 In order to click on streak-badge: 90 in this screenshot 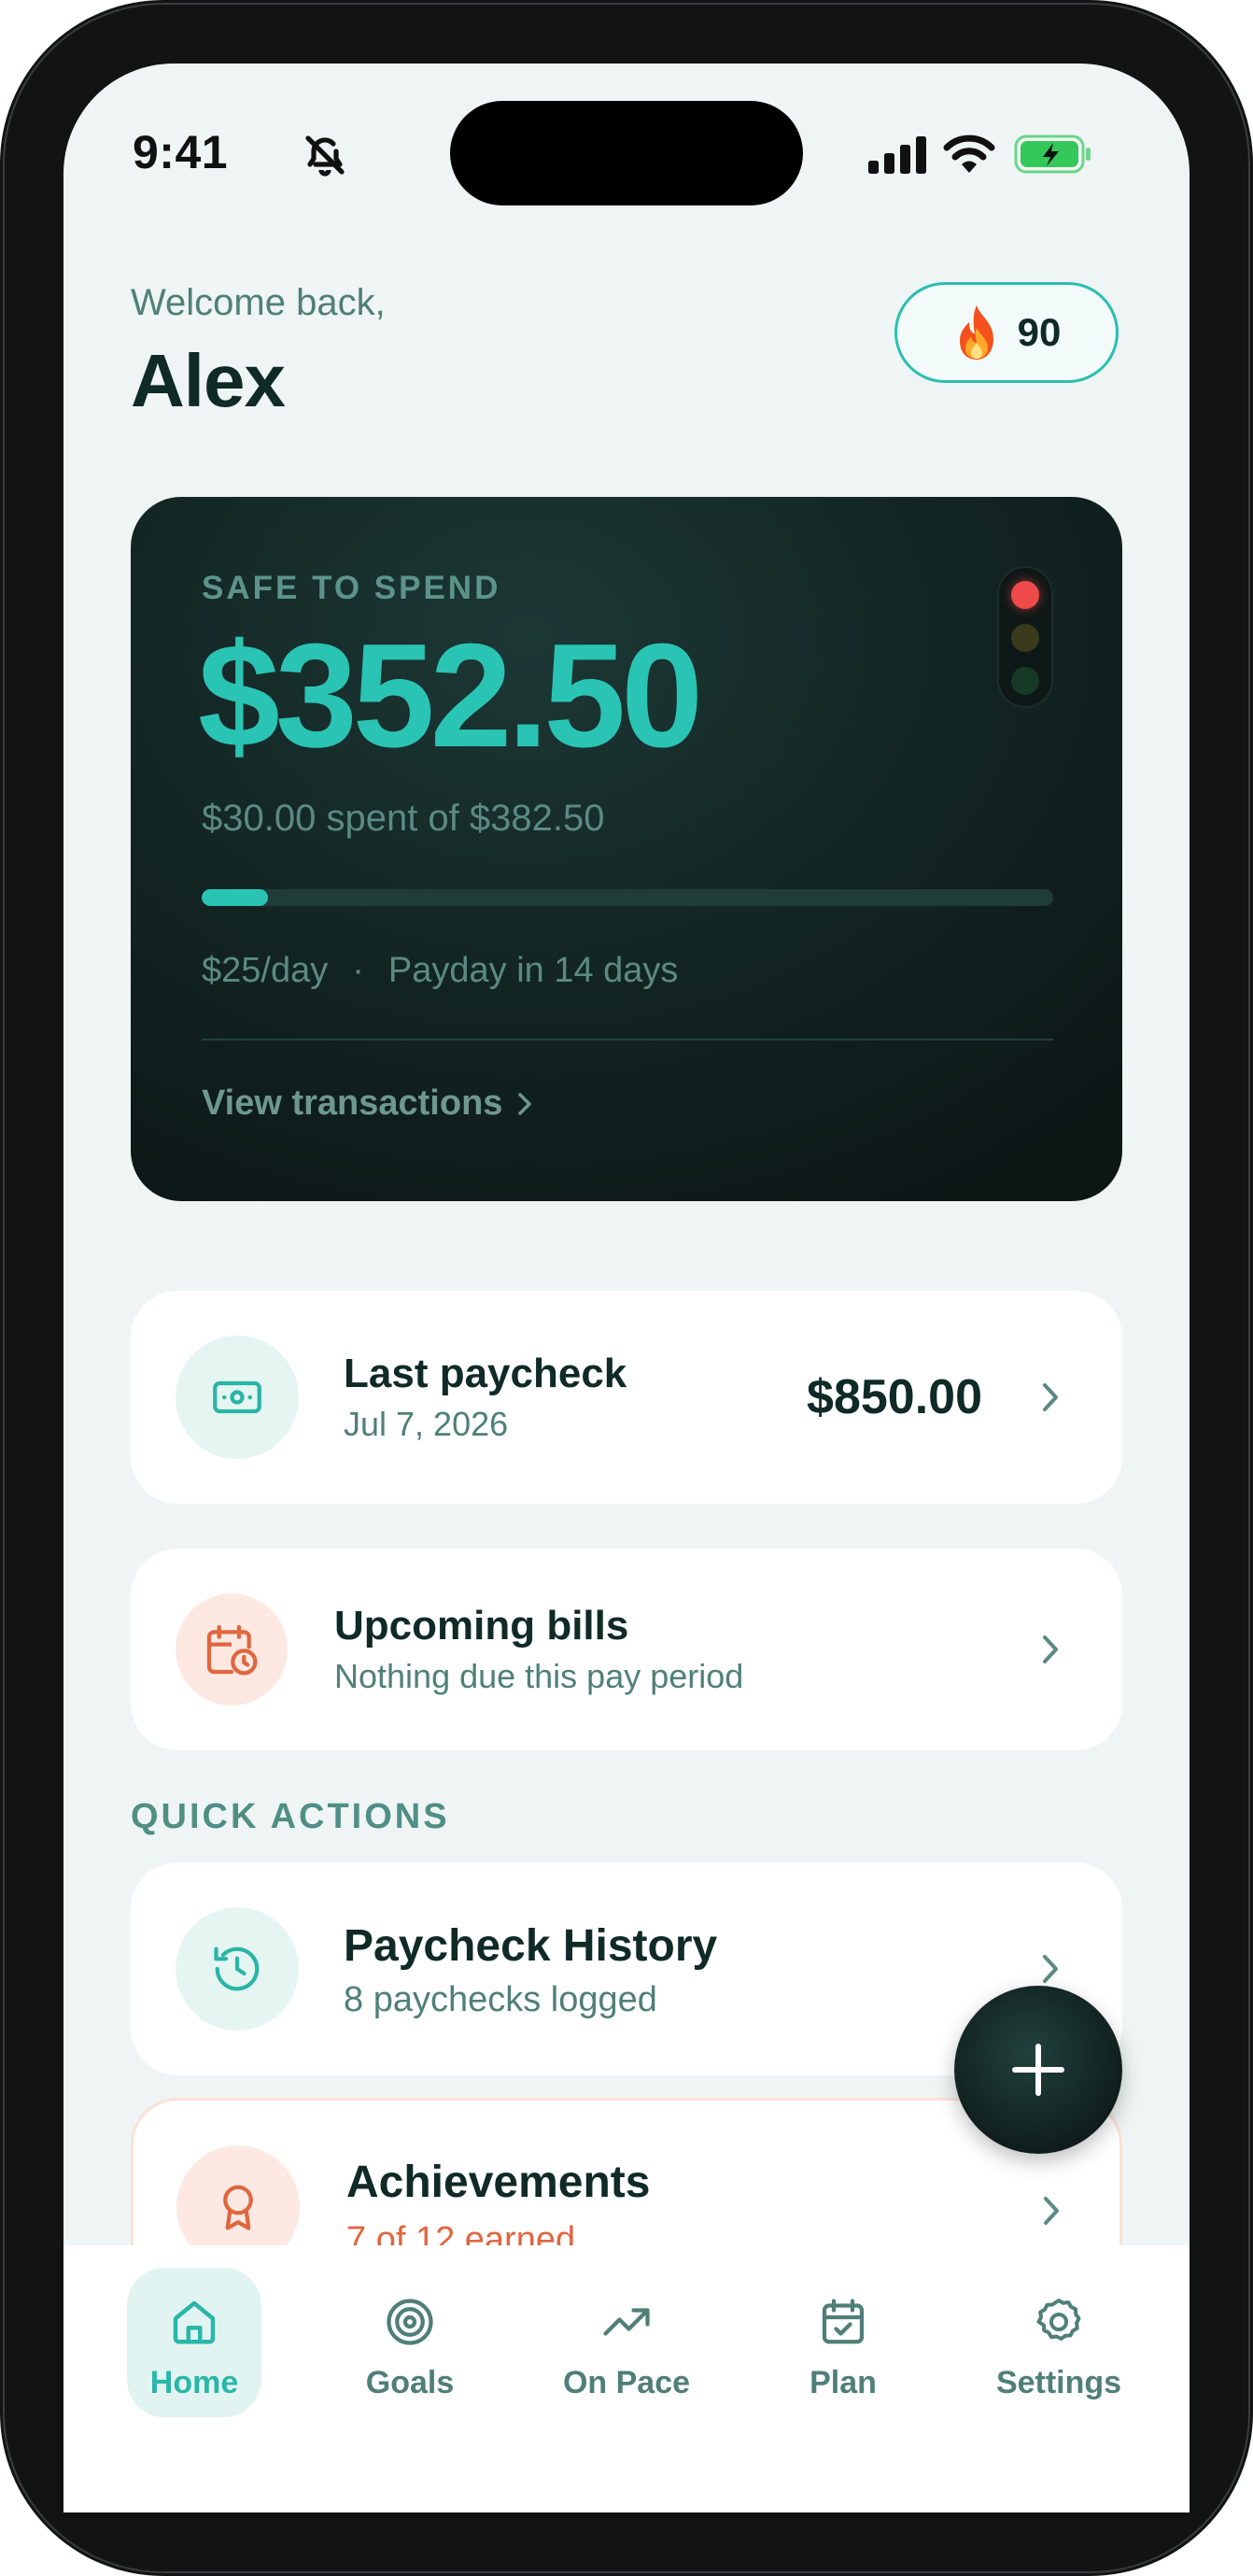, I will do `click(1006, 332)`.